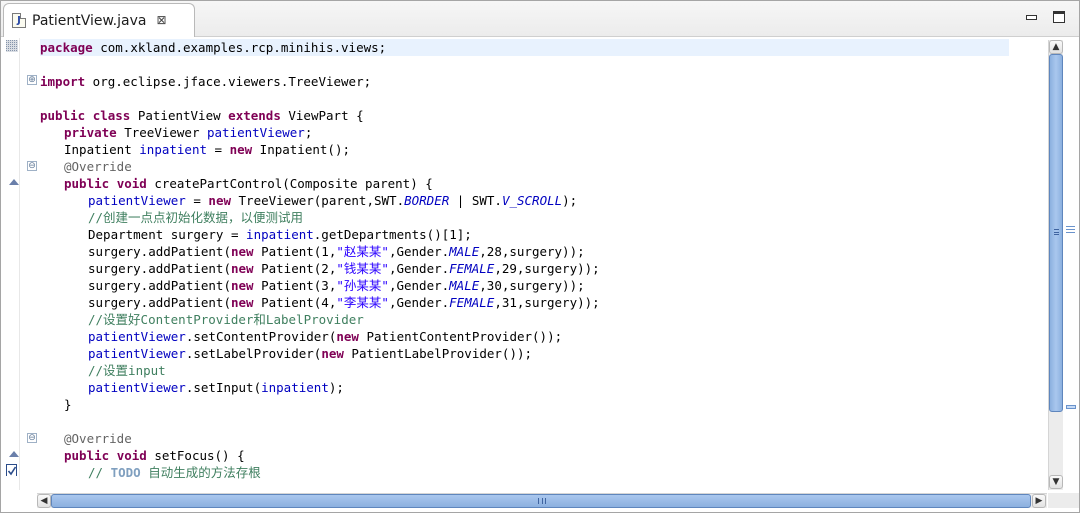  Describe the element at coordinates (207, 149) in the screenshot. I see `code-line: Inpatient inpatient = new Inpatient();` at that location.